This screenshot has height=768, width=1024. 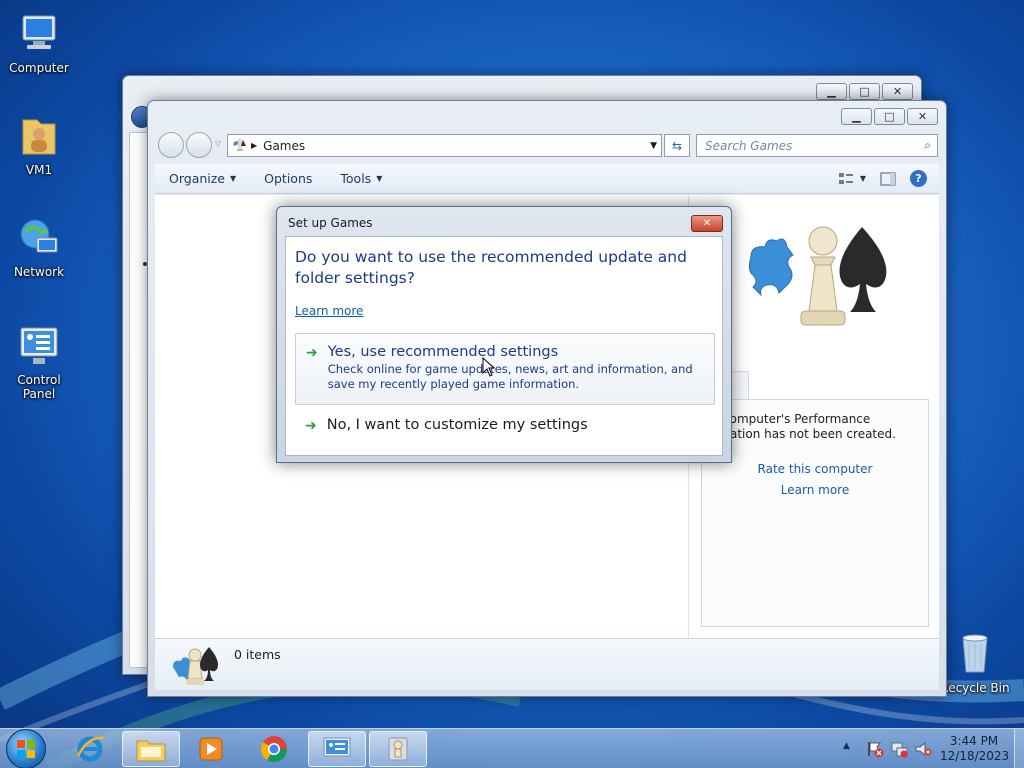 What do you see at coordinates (254, 145) in the screenshot?
I see `breadcrumb-arrow-icon: ▶` at bounding box center [254, 145].